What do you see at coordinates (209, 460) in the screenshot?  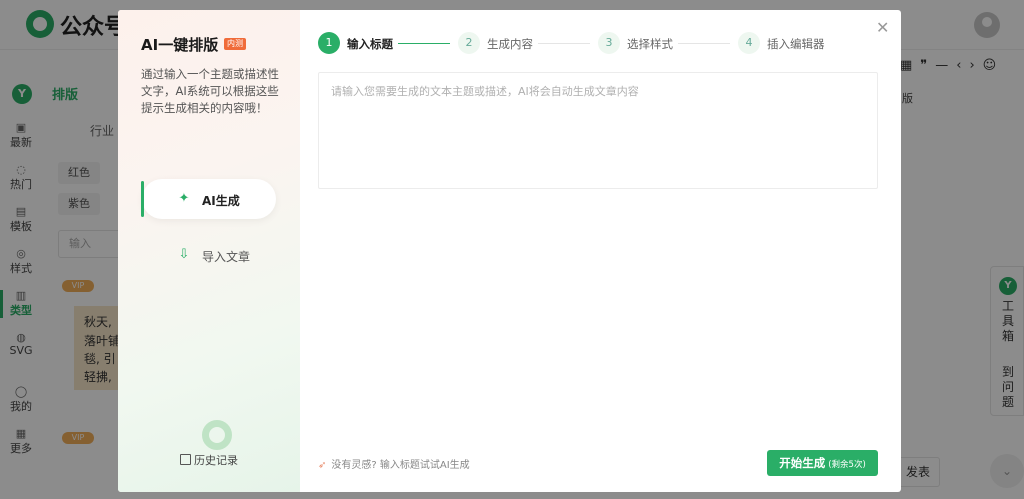 I see `history-link: 历史记录` at bounding box center [209, 460].